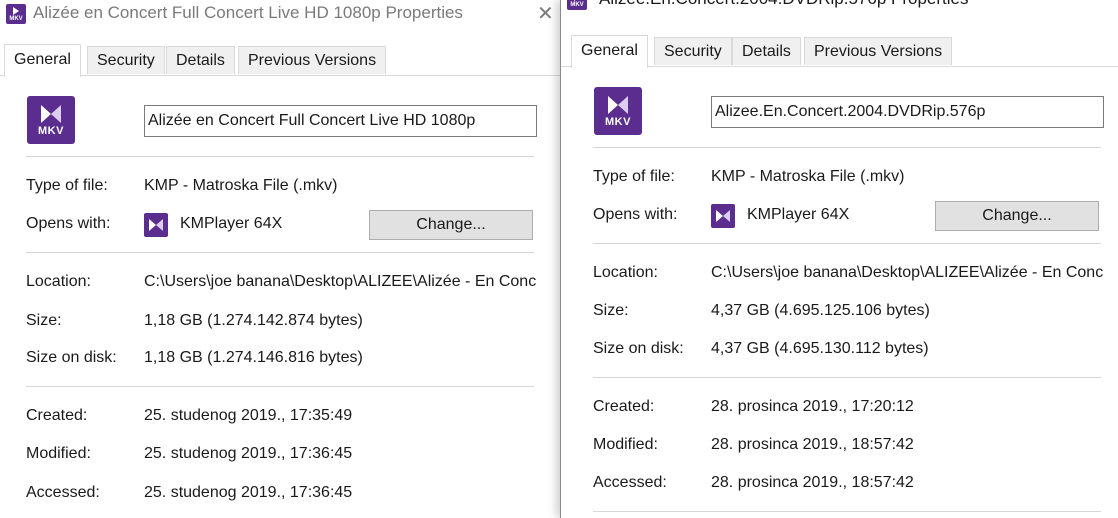 Image resolution: width=1118 pixels, height=518 pixels. I want to click on size-on-disk-value: 4,37 GB (4.695.130.112 bytes), so click(820, 348).